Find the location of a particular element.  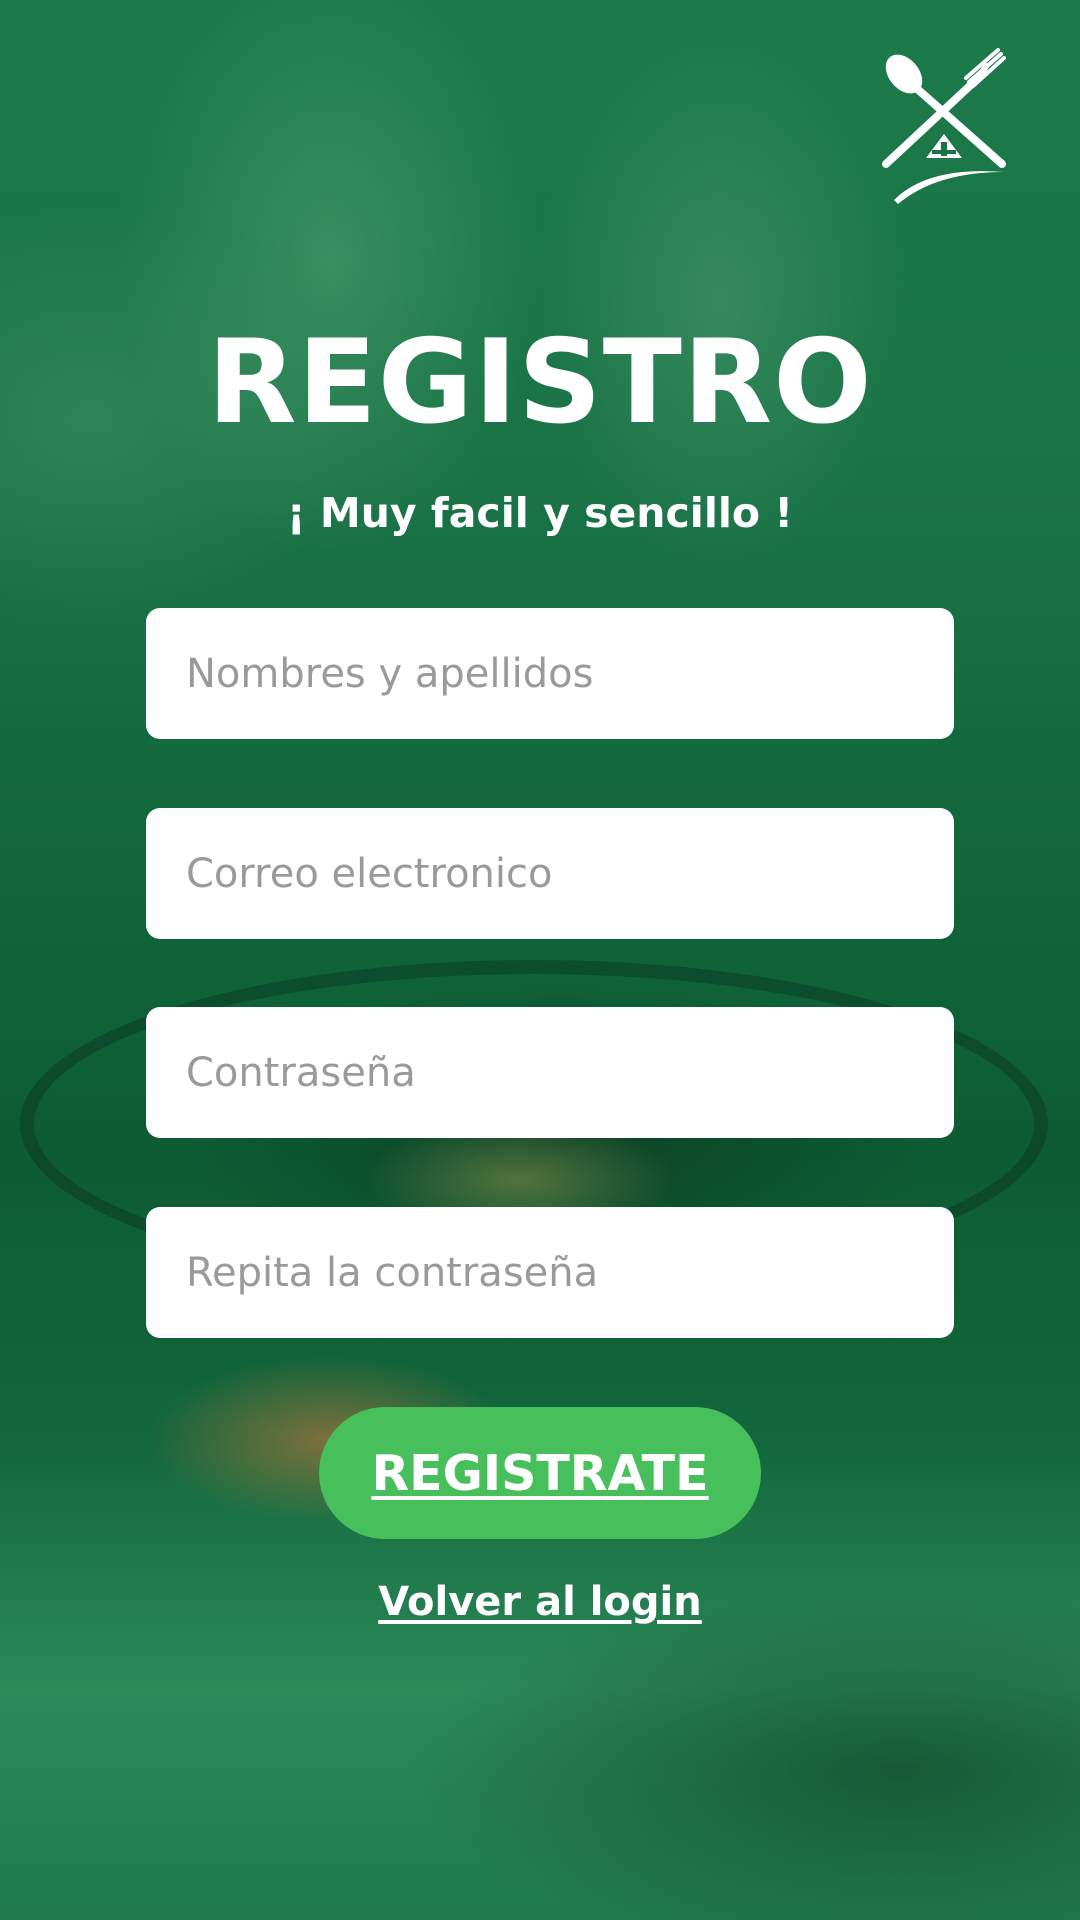

app-logo is located at coordinates (944, 128).